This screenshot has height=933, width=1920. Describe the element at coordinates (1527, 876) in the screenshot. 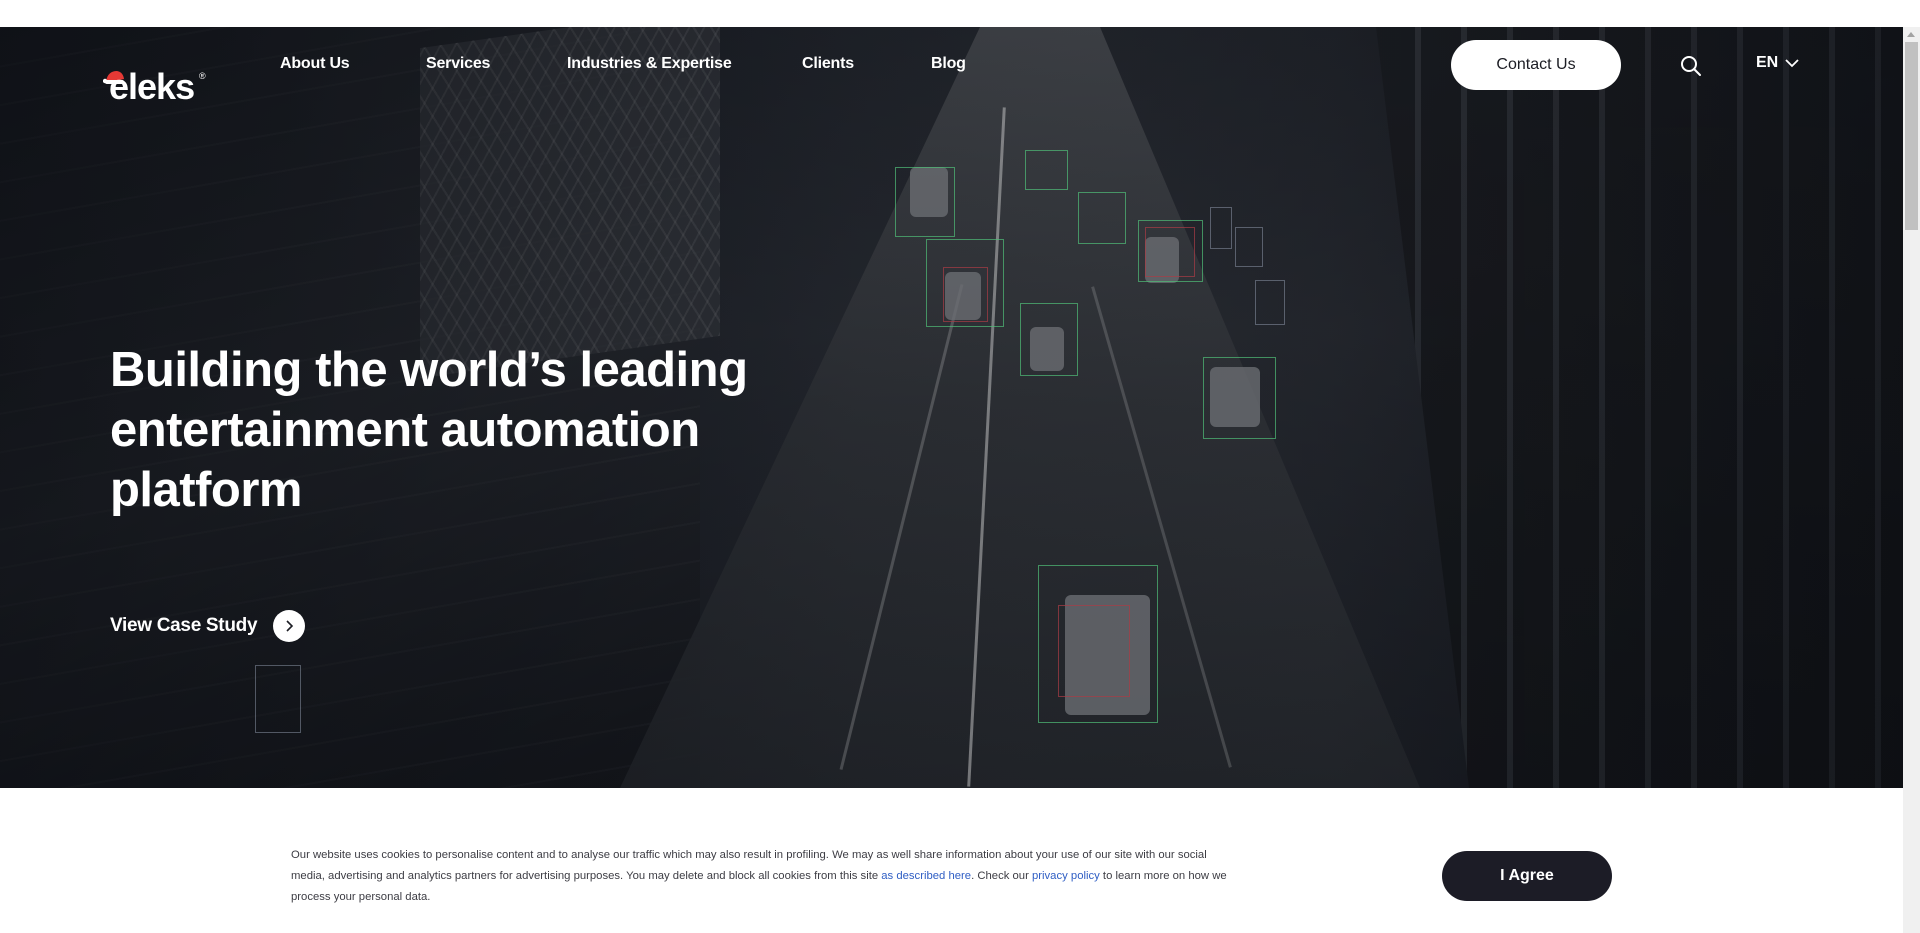

I see `i-agree-button: I Agree` at that location.